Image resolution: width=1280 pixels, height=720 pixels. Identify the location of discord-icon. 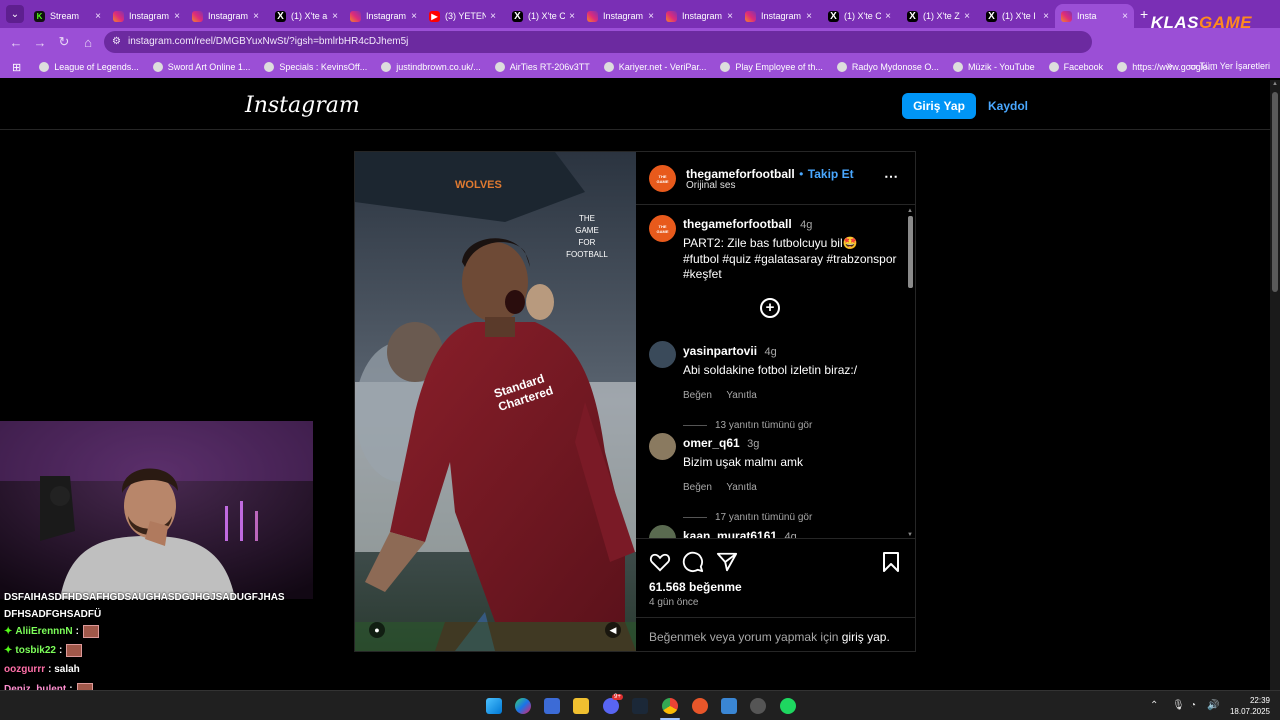
(611, 706).